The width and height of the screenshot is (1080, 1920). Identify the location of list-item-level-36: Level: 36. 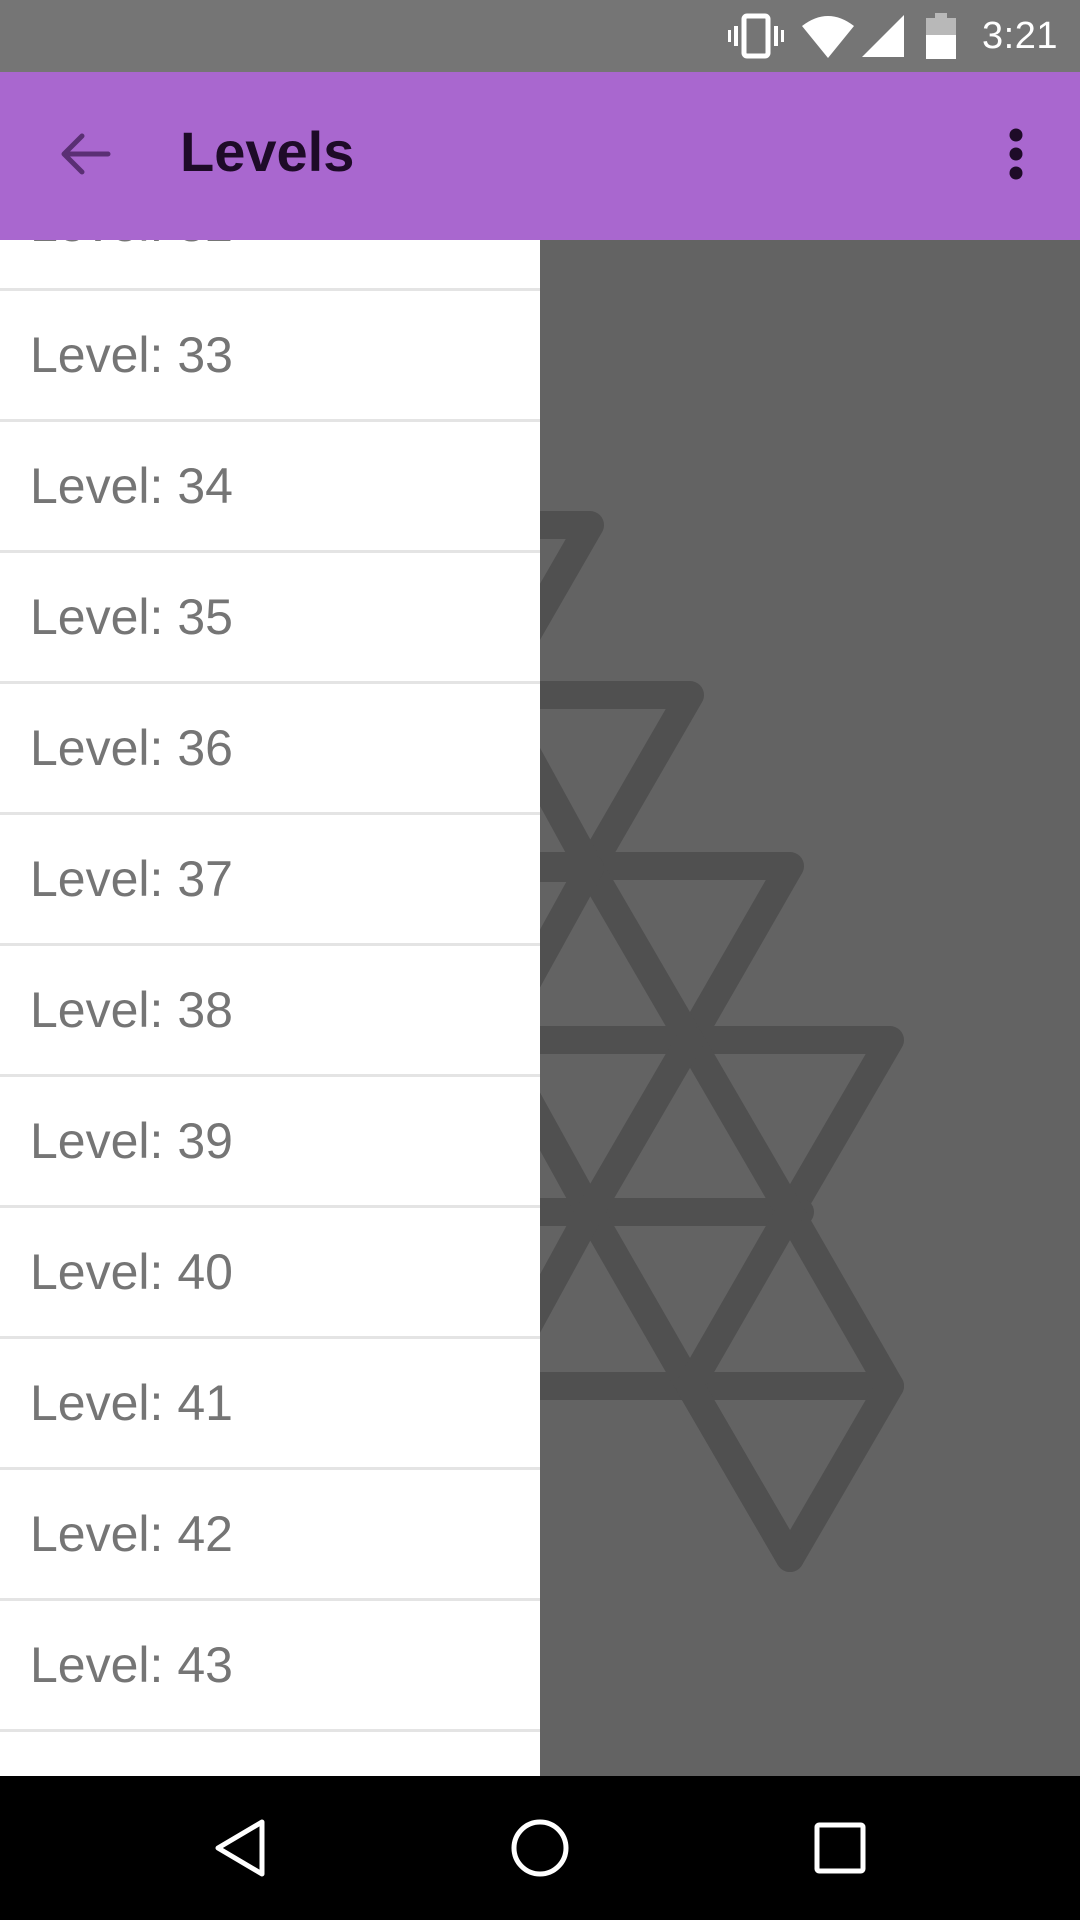
(270, 749).